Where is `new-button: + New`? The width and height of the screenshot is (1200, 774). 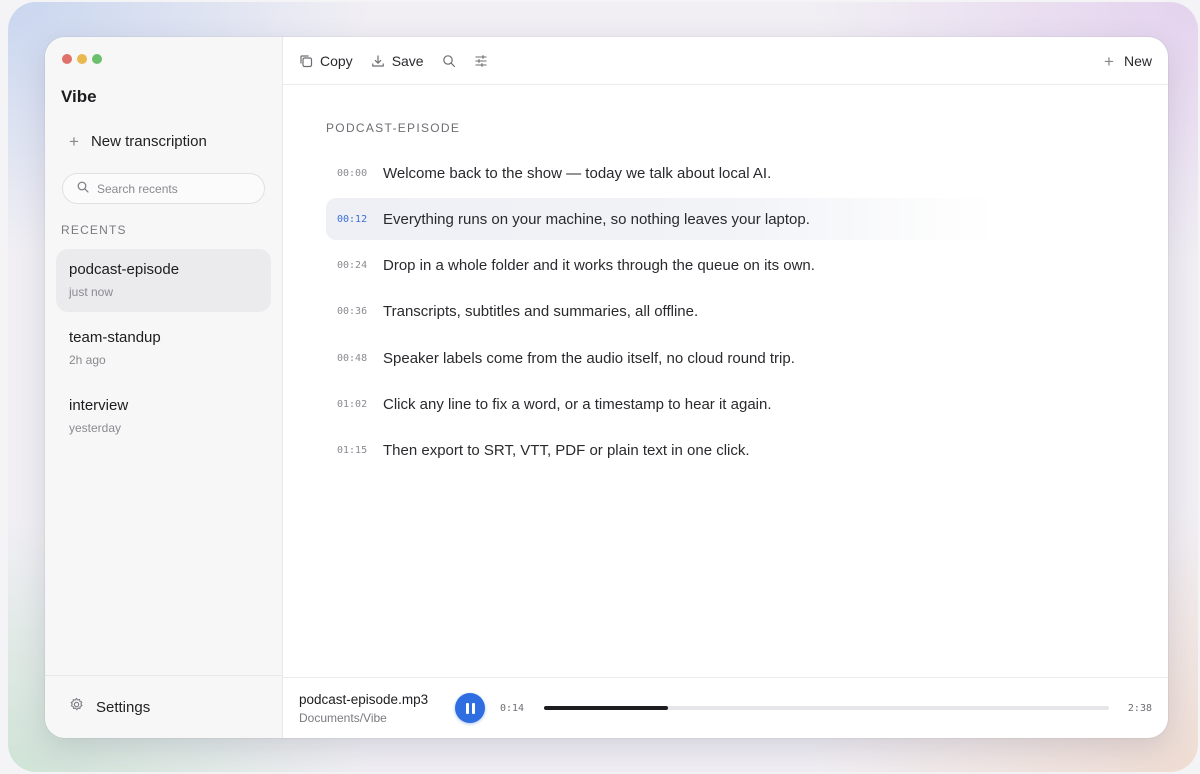 new-button: + New is located at coordinates (1128, 61).